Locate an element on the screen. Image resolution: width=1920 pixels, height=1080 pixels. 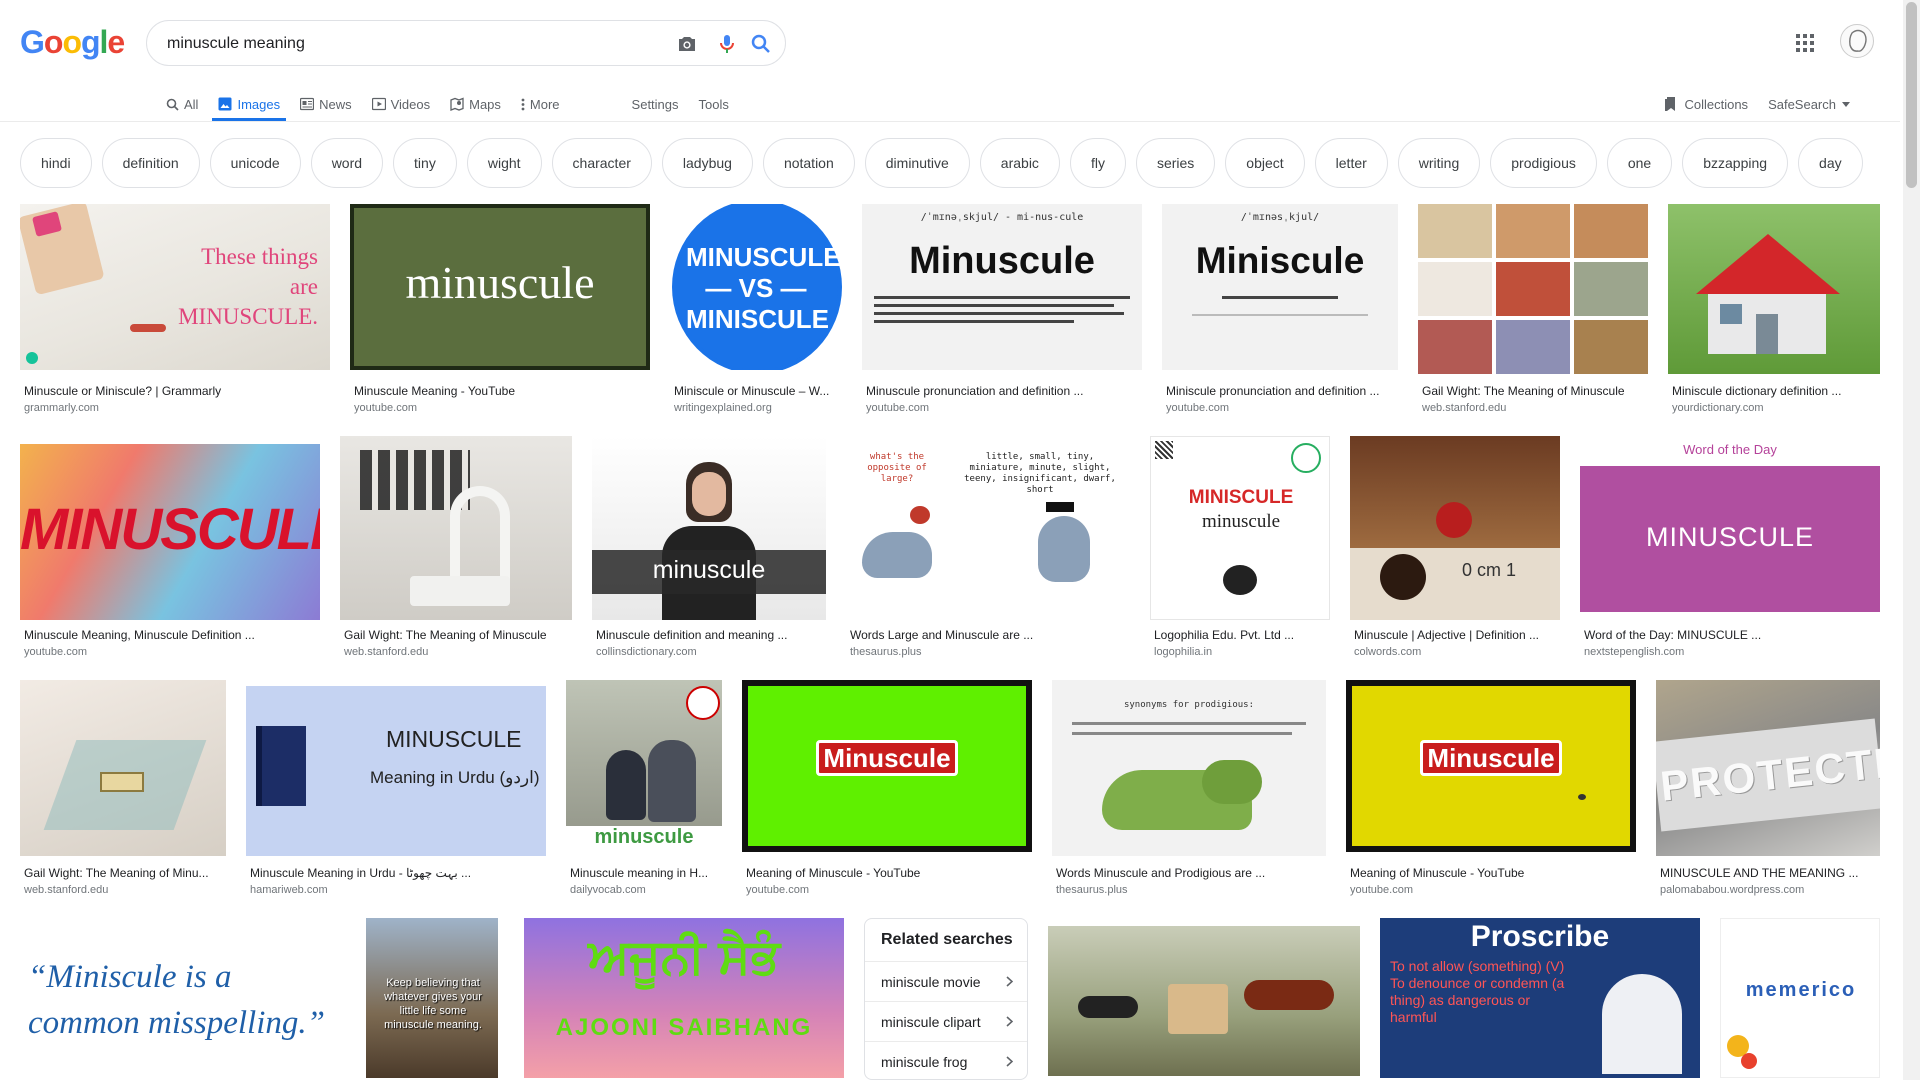
tab-videos: Videos is located at coordinates (400, 104).